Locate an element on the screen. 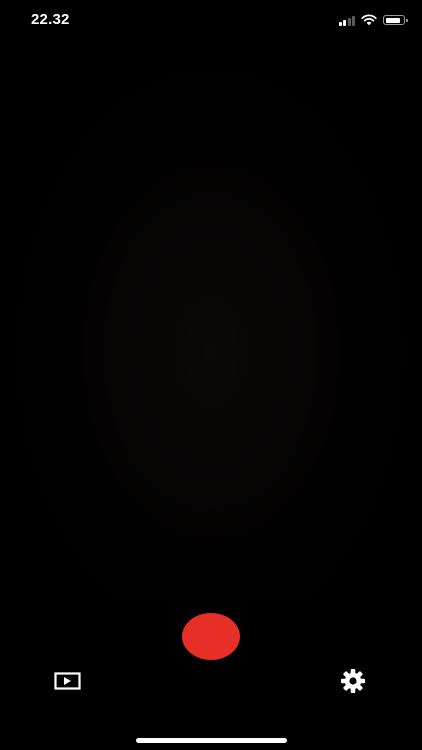 The width and height of the screenshot is (422, 750). home-indicator is located at coordinates (211, 740).